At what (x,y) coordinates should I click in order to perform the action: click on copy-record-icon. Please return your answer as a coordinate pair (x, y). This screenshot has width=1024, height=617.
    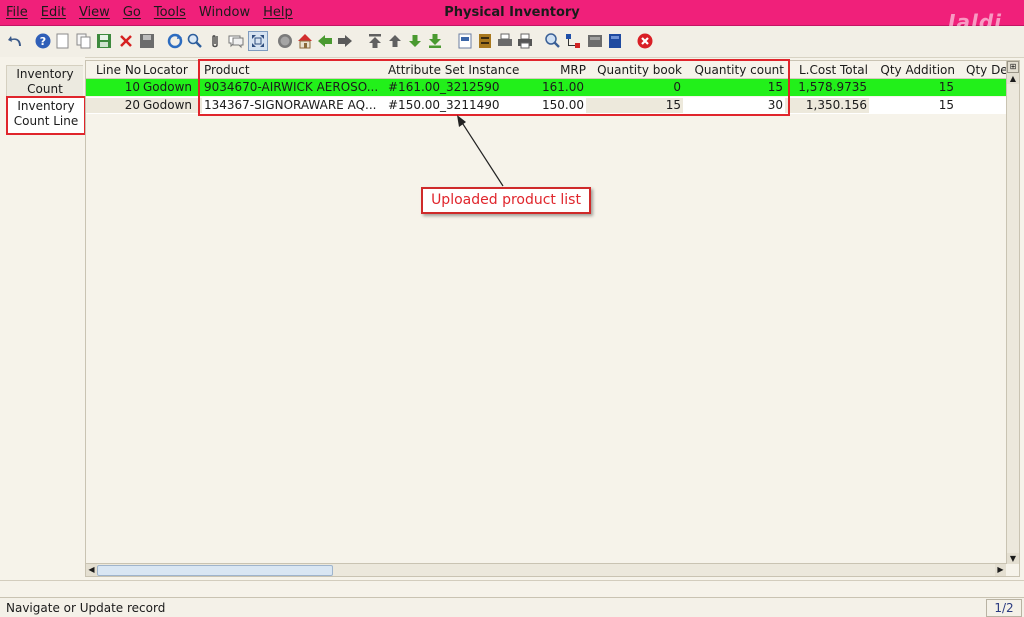
    Looking at the image, I should click on (84, 41).